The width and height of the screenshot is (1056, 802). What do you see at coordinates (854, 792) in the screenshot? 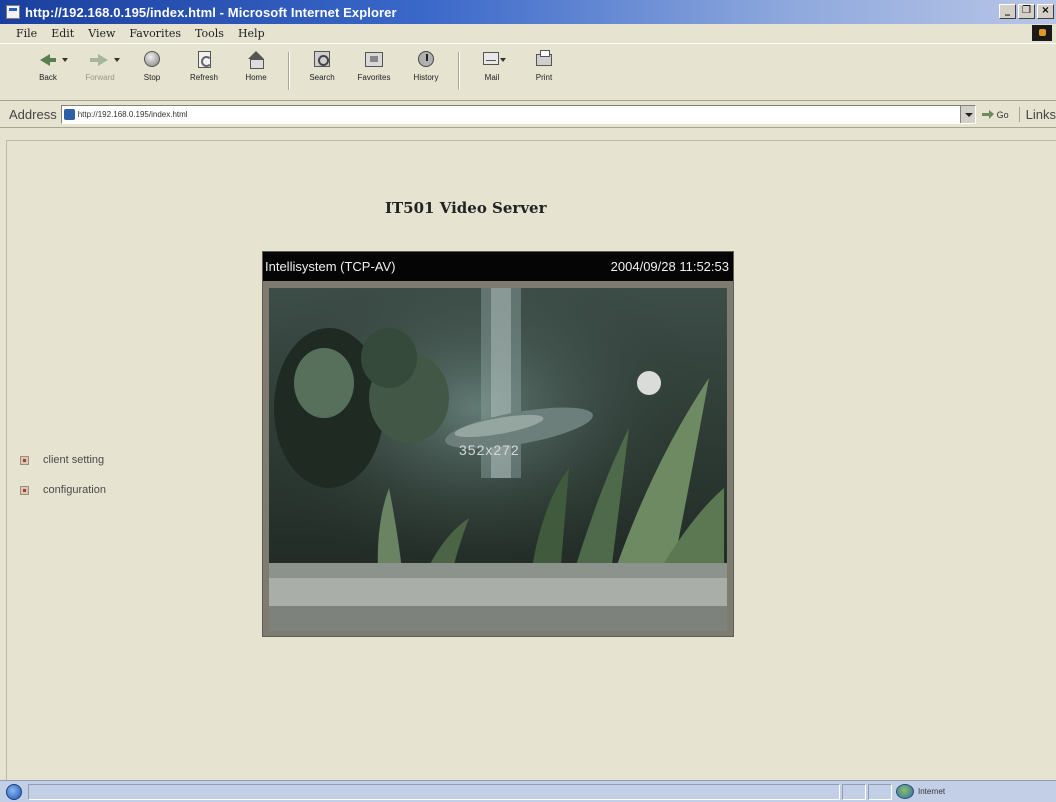
I see `status-progress-pane` at bounding box center [854, 792].